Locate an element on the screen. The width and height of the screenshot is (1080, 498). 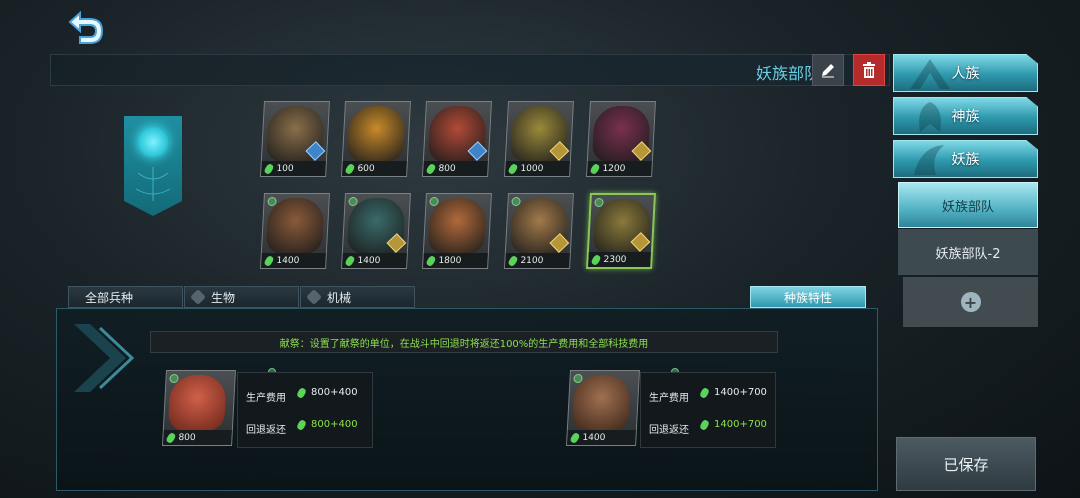
sacrifice-info: 生产费用 1400+700 回退返还 1400+700 is located at coordinates (708, 410).